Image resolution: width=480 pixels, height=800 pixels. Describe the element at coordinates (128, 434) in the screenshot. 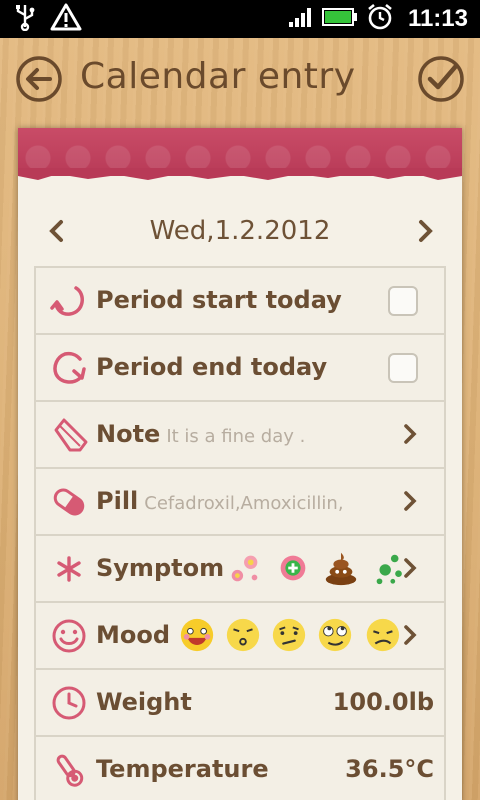

I see `note-label: Note` at that location.